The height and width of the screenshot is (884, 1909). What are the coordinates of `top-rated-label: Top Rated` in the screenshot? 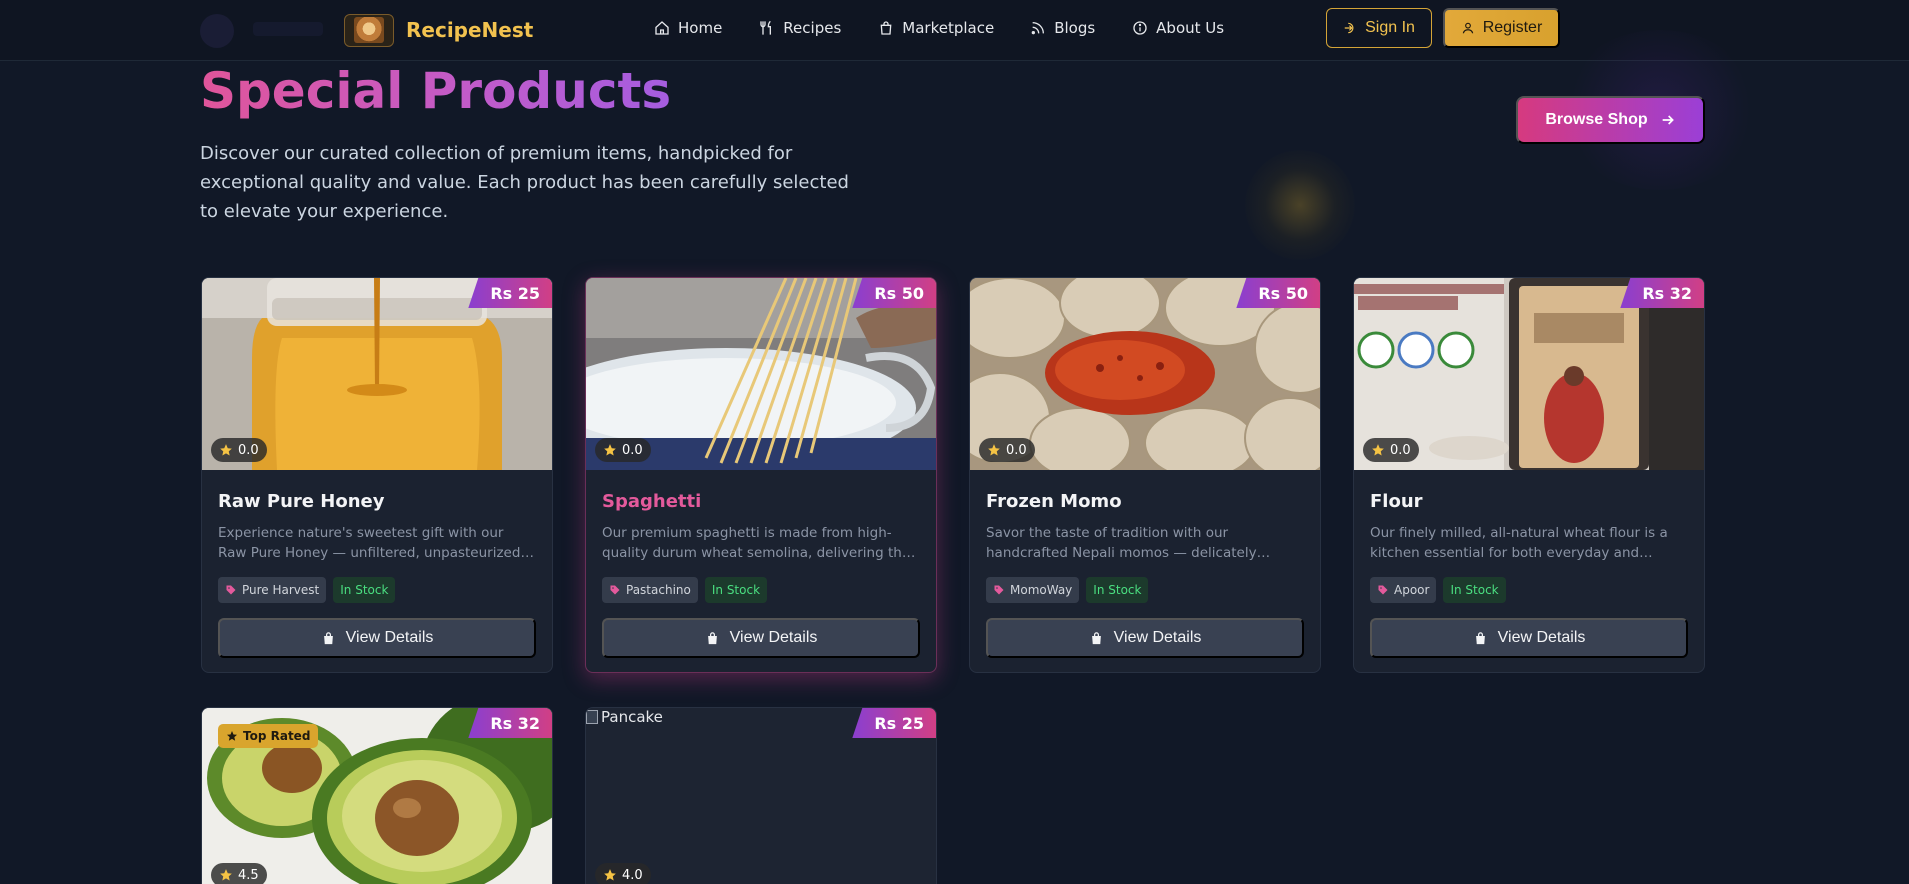 It's located at (277, 736).